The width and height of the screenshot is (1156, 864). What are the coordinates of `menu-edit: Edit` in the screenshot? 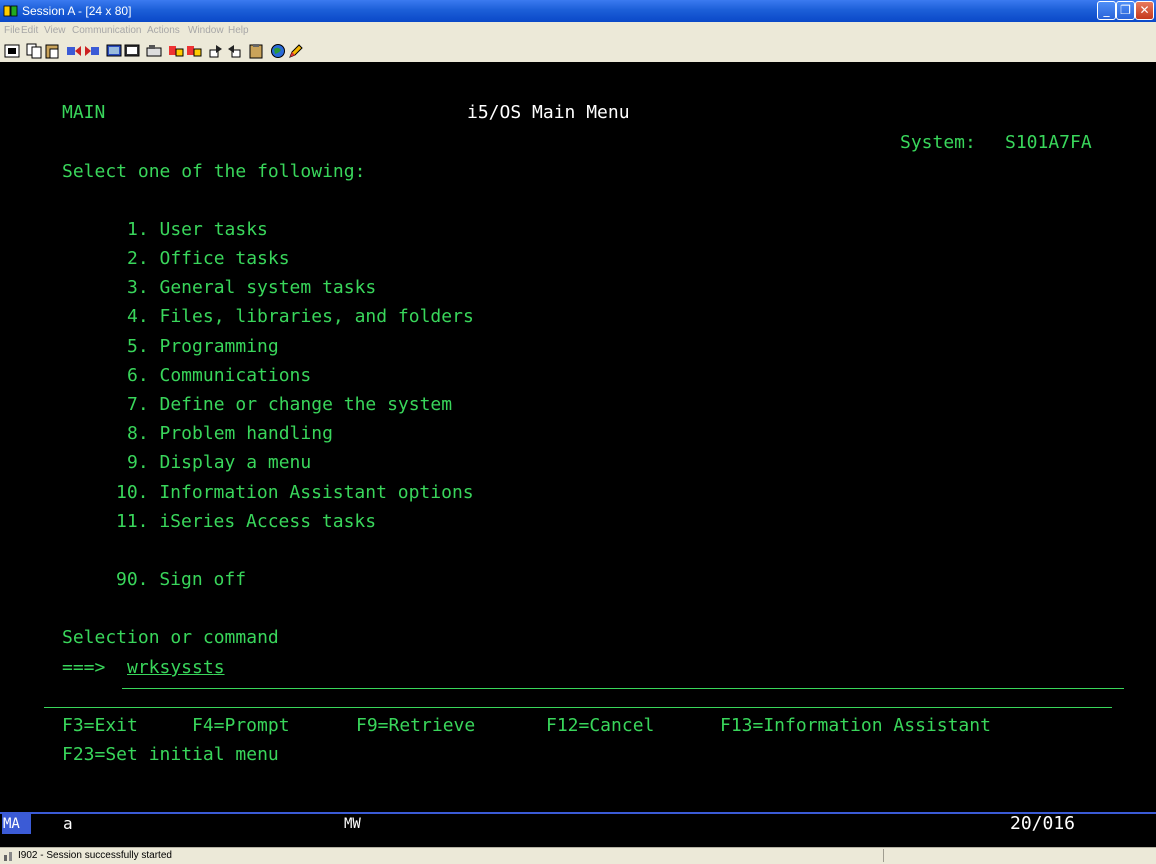 It's located at (29, 31).